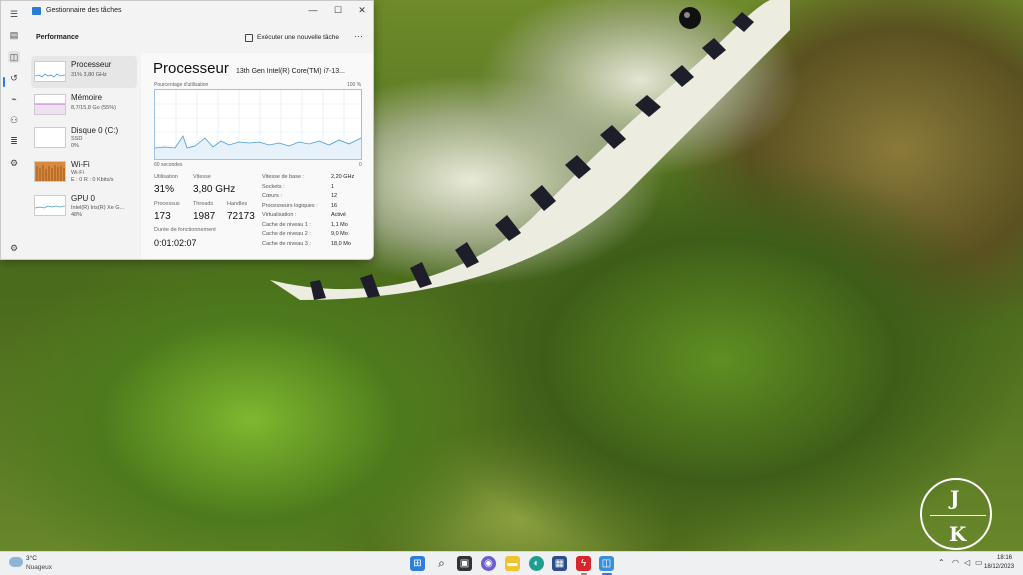 The height and width of the screenshot is (575, 1023). Describe the element at coordinates (298, 37) in the screenshot. I see `run-new-task-label: Exécuter une nouvelle tâche` at that location.